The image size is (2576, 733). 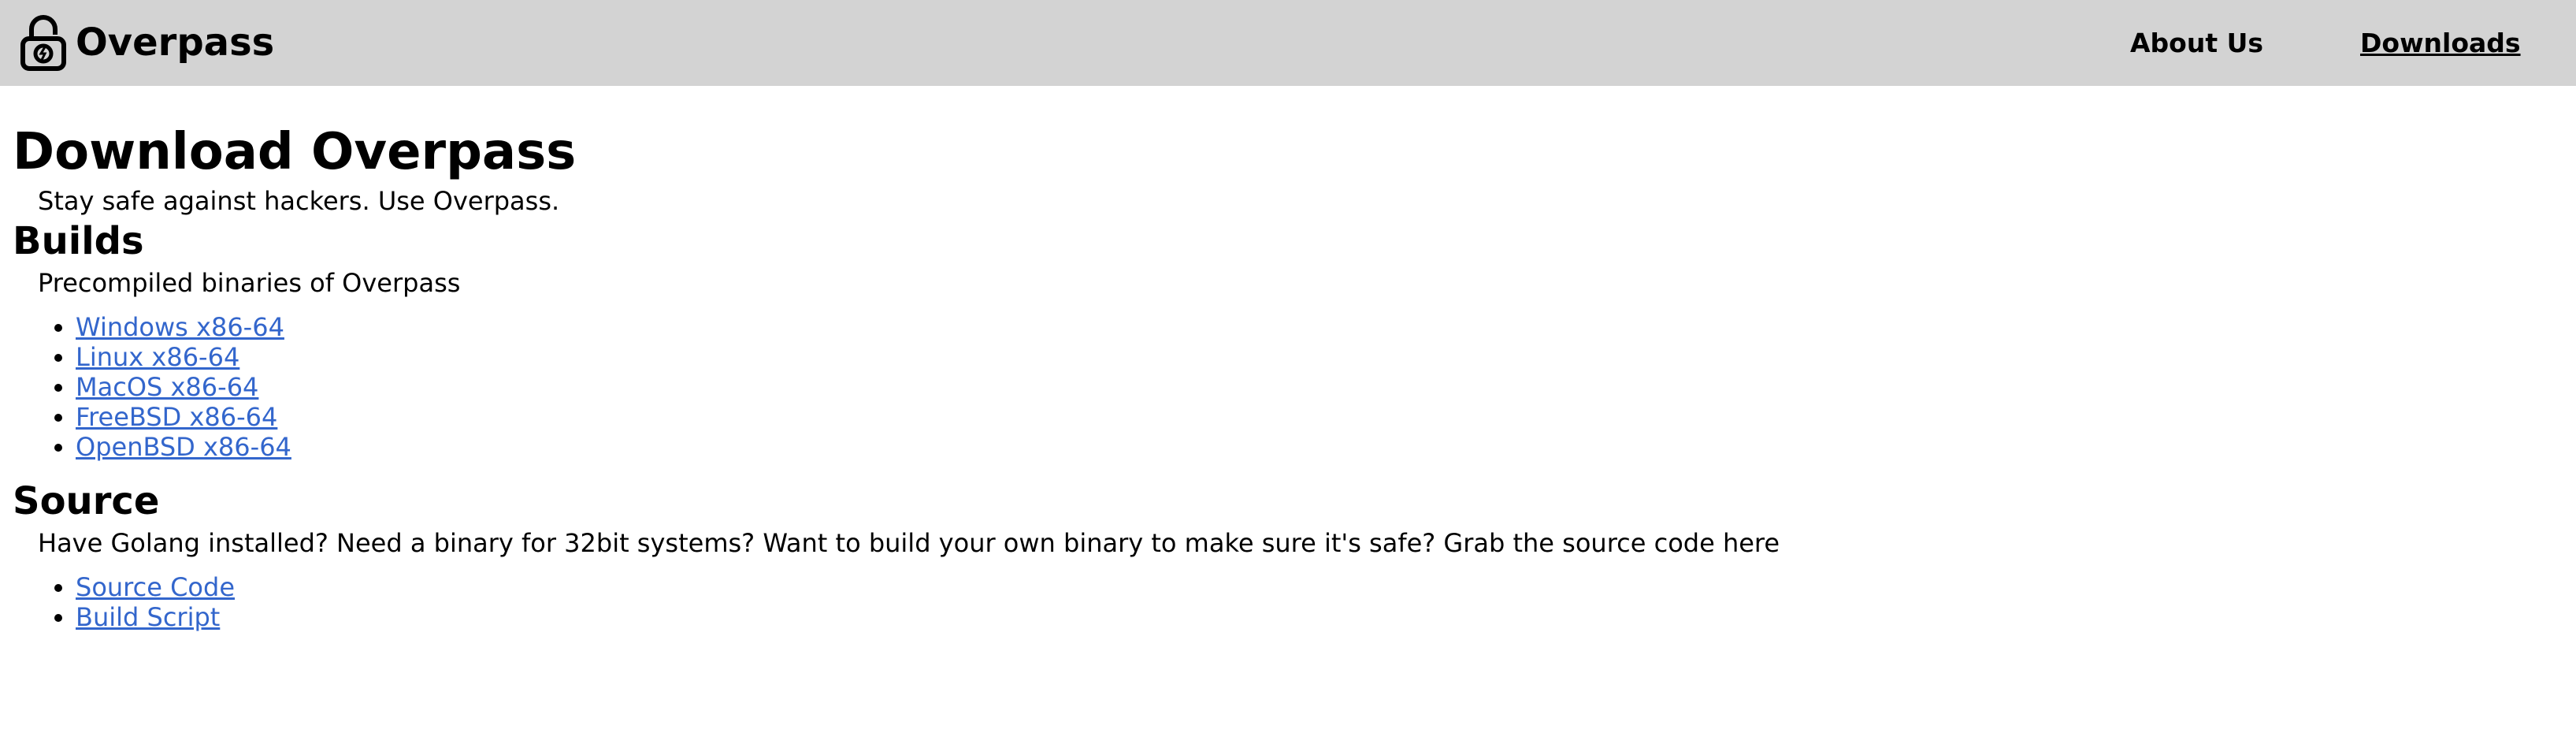 I want to click on download-linux-link: Linux x86-64, so click(x=157, y=357).